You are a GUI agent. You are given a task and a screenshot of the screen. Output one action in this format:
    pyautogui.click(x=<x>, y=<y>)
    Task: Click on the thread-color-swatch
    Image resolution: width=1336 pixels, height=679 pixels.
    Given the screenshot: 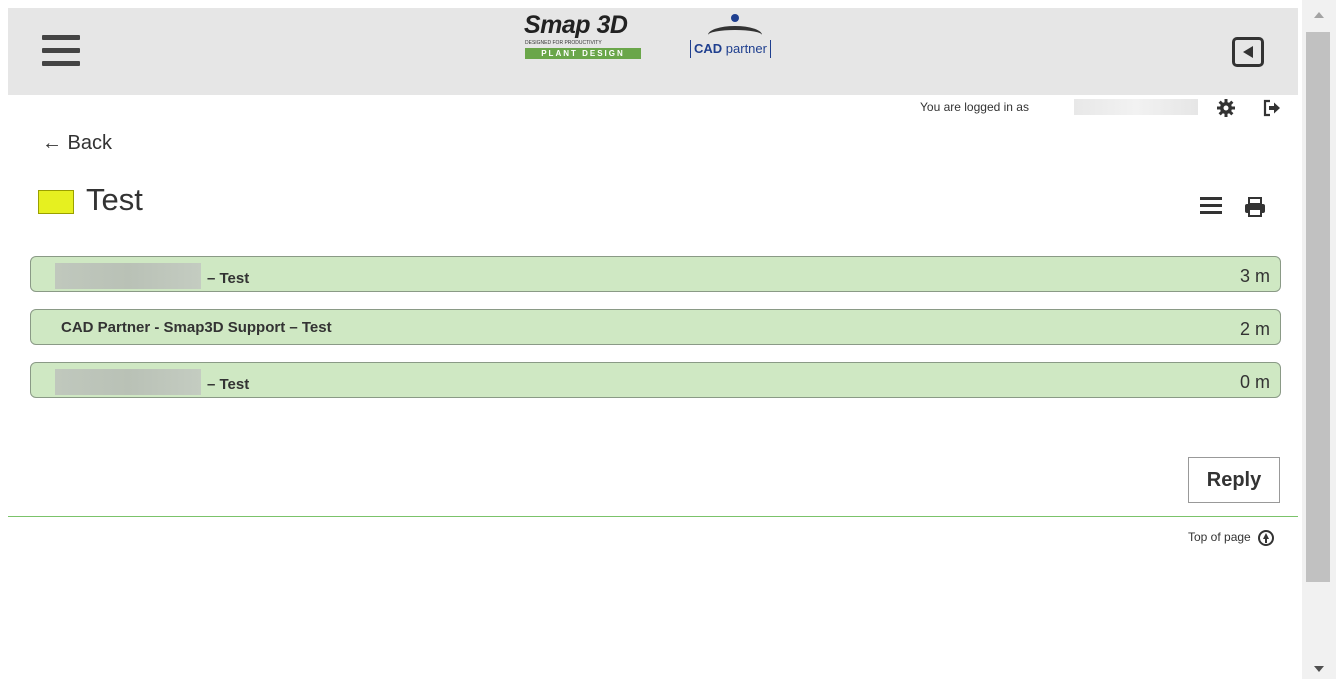 What is the action you would take?
    pyautogui.click(x=56, y=202)
    